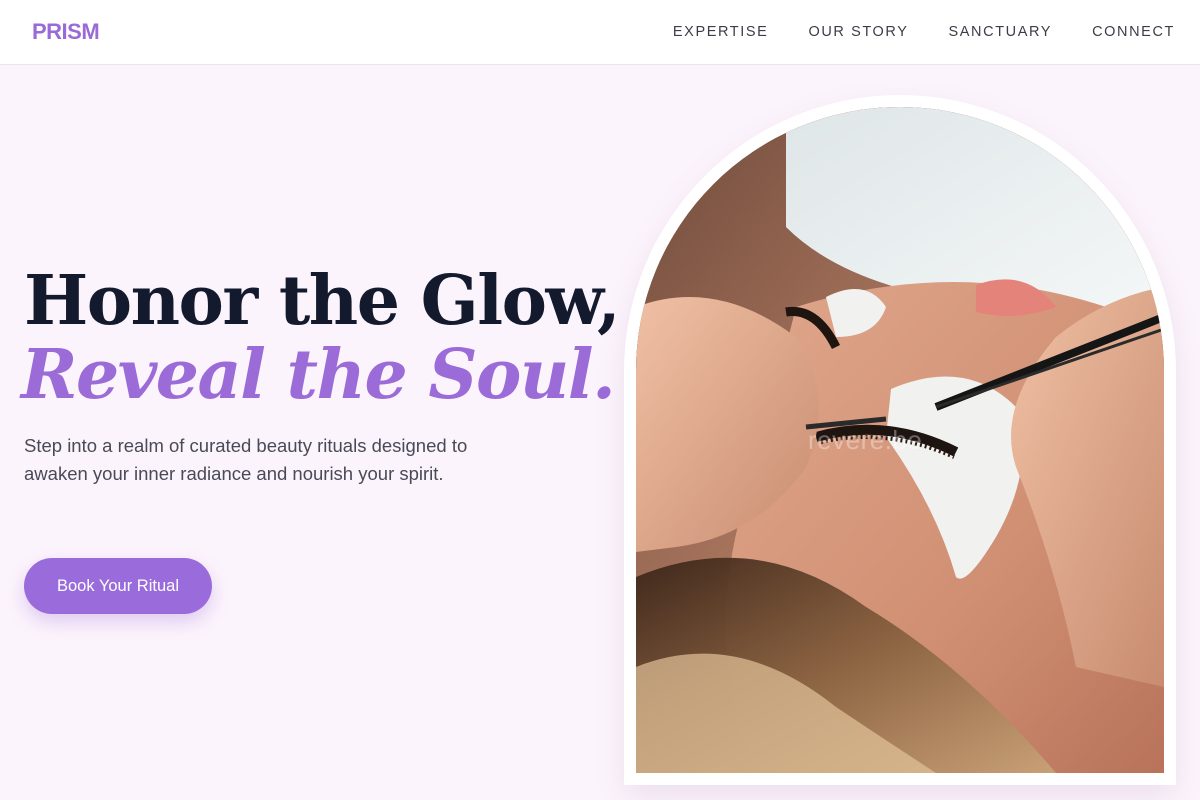  Describe the element at coordinates (118, 586) in the screenshot. I see `book-ritual-button: Book Your Ritual` at that location.